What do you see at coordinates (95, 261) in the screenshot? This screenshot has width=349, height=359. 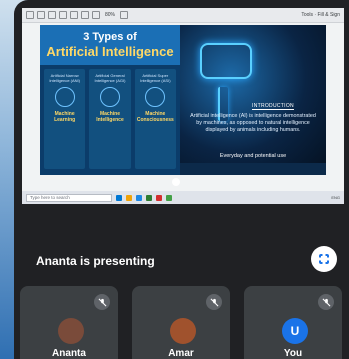 I see `presenting-label: Ananta is presenting` at bounding box center [95, 261].